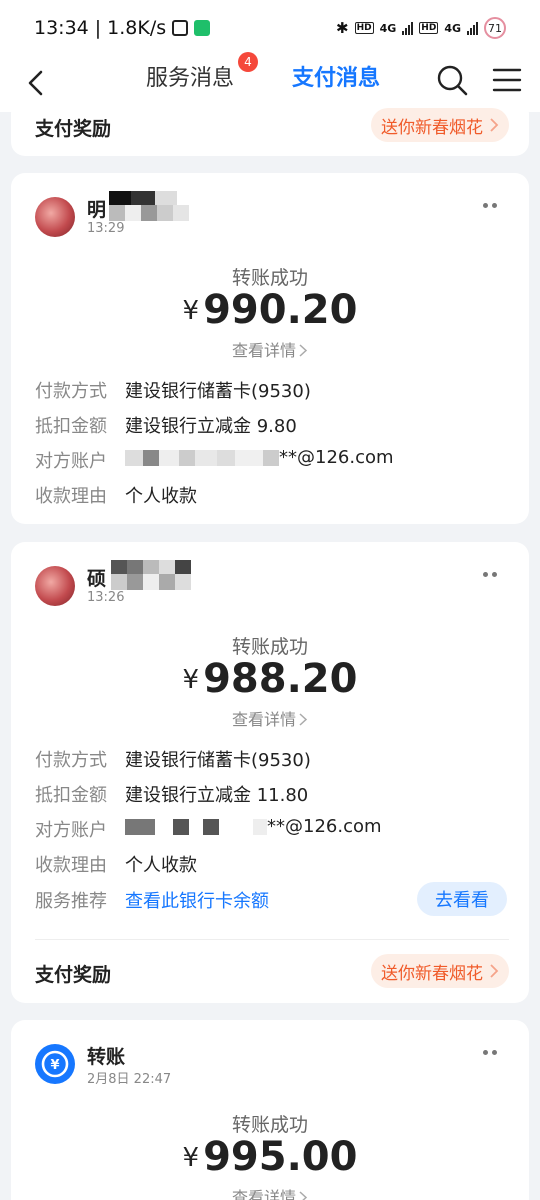  What do you see at coordinates (452, 80) in the screenshot?
I see `search-icon` at bounding box center [452, 80].